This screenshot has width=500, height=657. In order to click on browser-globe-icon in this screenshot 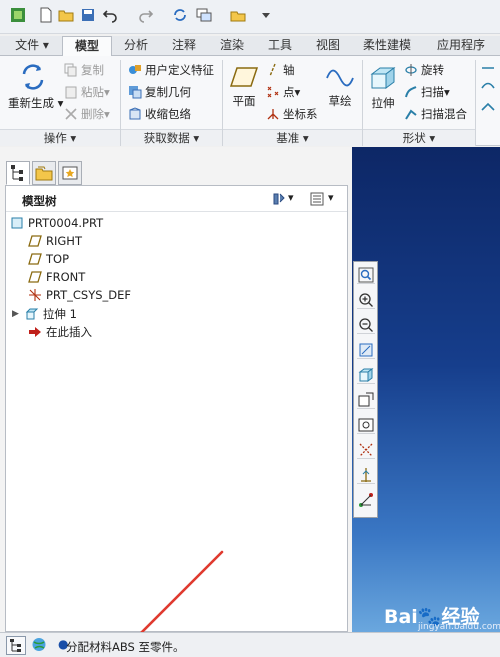, I will do `click(39, 644)`.